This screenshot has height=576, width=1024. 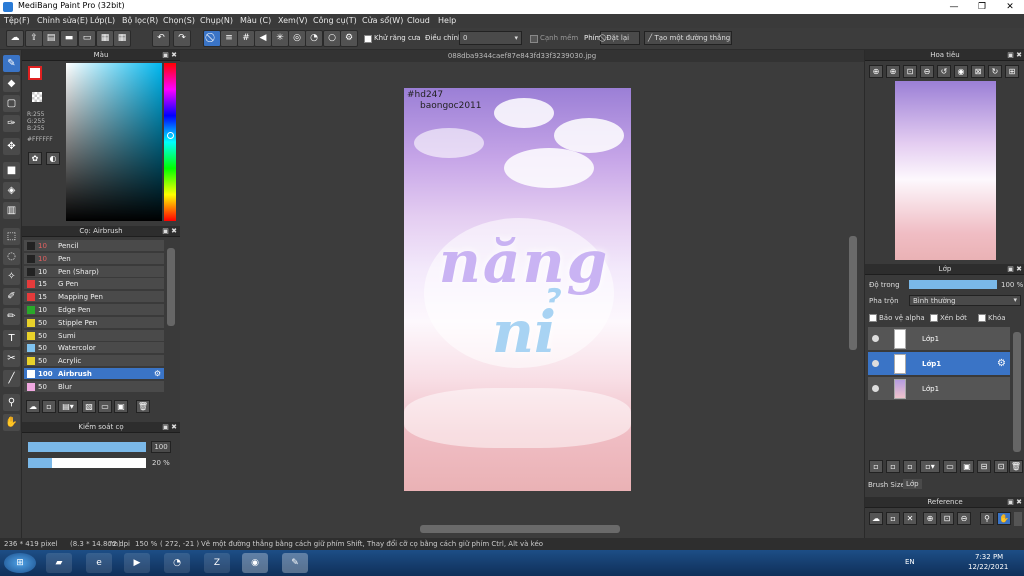 I want to click on maximize-button: ❐, so click(x=982, y=7).